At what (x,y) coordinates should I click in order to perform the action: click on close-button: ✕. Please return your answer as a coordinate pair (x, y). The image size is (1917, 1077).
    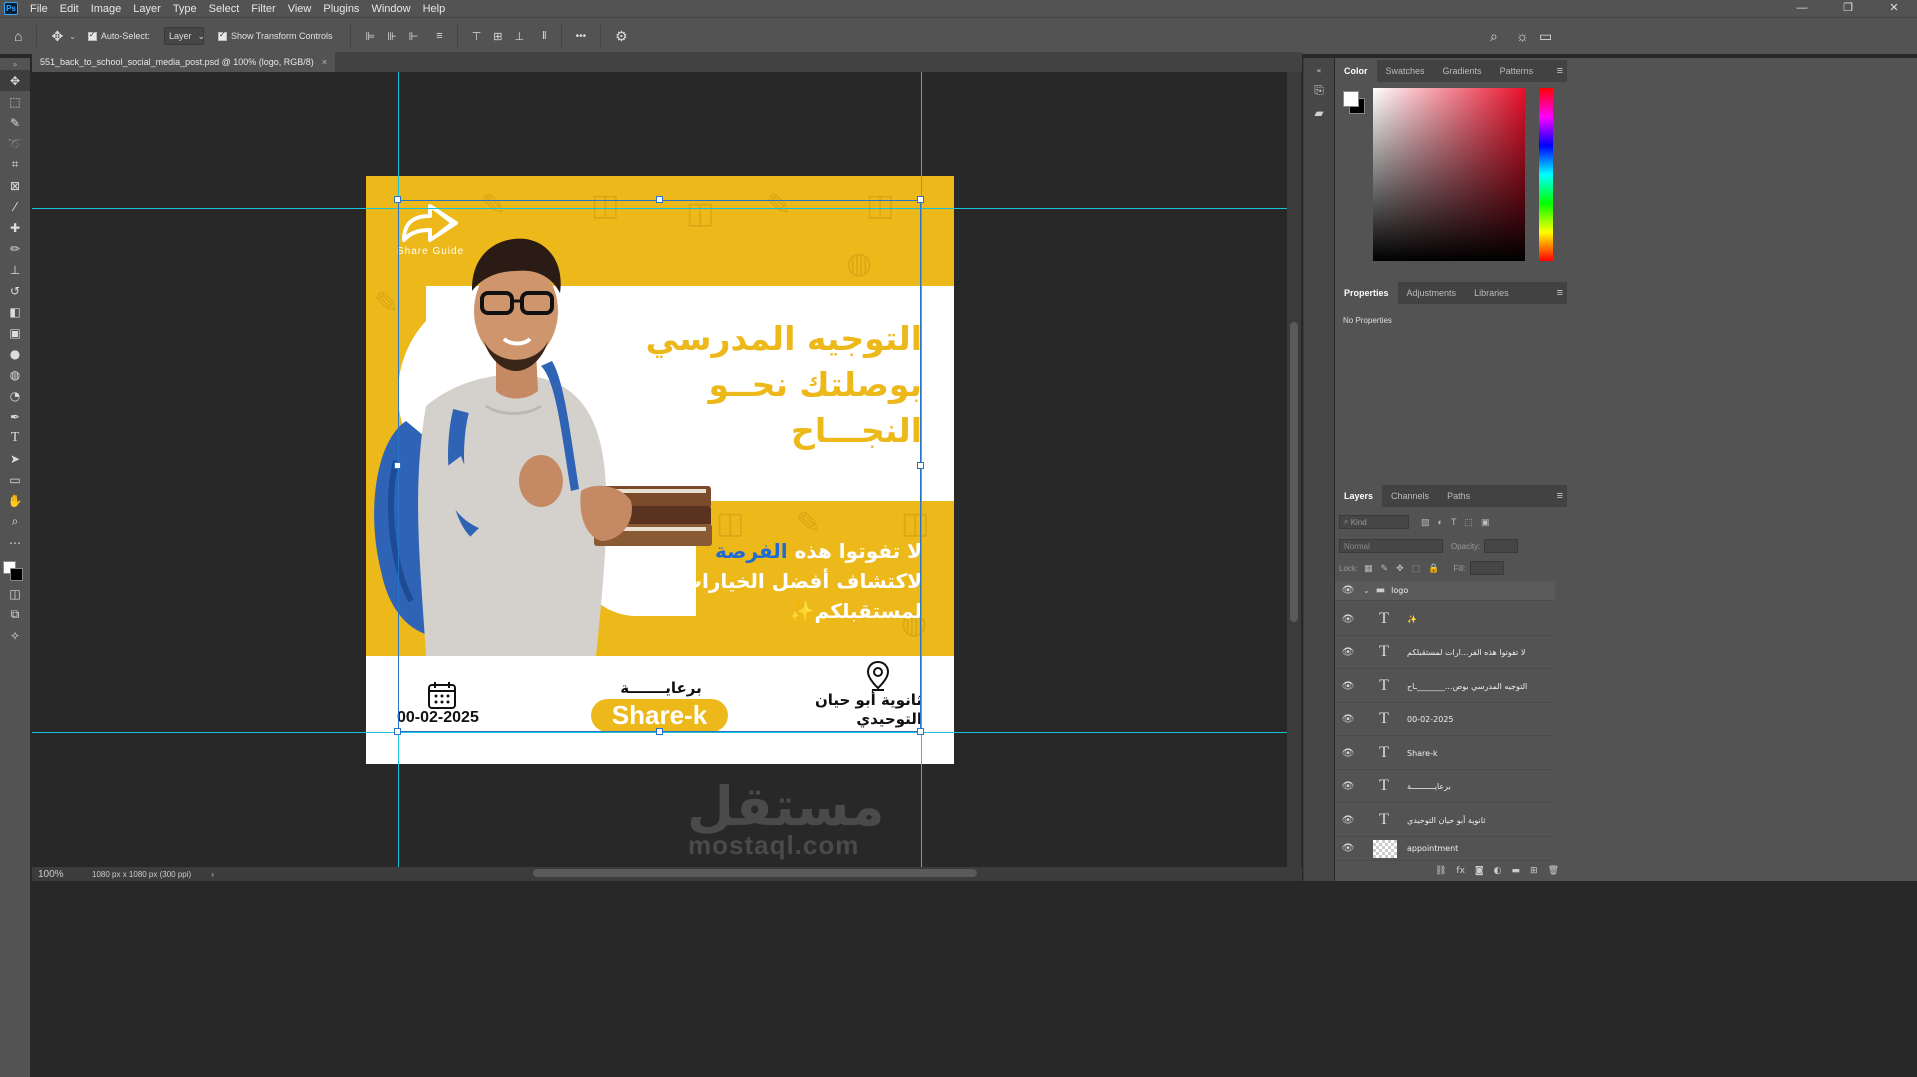
    Looking at the image, I should click on (1894, 8).